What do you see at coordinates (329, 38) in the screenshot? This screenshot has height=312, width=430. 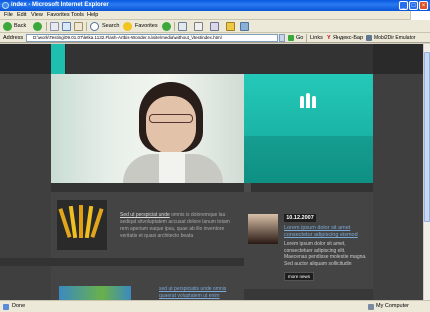 I see `yandex-logo-icon: Y` at bounding box center [329, 38].